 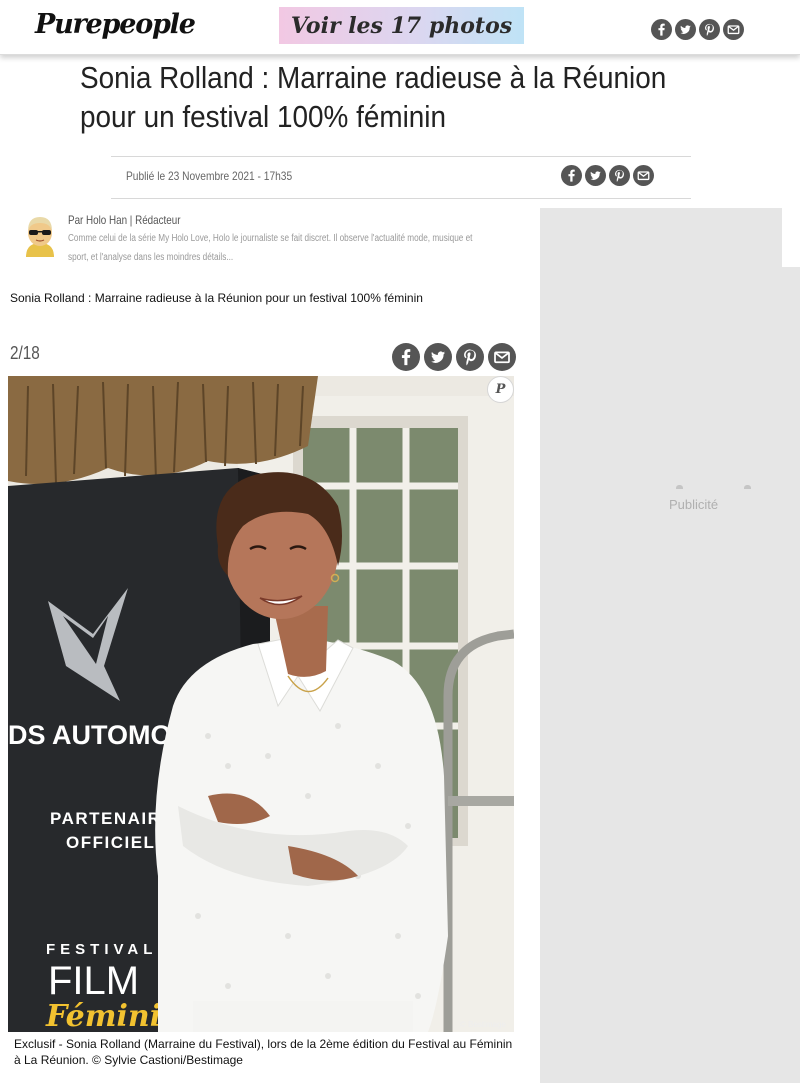 I want to click on photo-text-film: FILM, so click(x=93, y=981).